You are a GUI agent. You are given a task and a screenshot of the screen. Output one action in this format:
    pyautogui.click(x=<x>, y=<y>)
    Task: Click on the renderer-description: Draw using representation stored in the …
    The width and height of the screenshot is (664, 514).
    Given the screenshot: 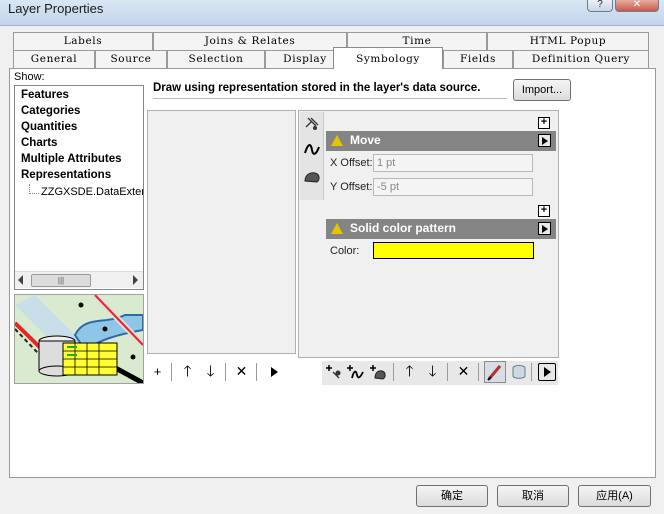 What is the action you would take?
    pyautogui.click(x=317, y=88)
    